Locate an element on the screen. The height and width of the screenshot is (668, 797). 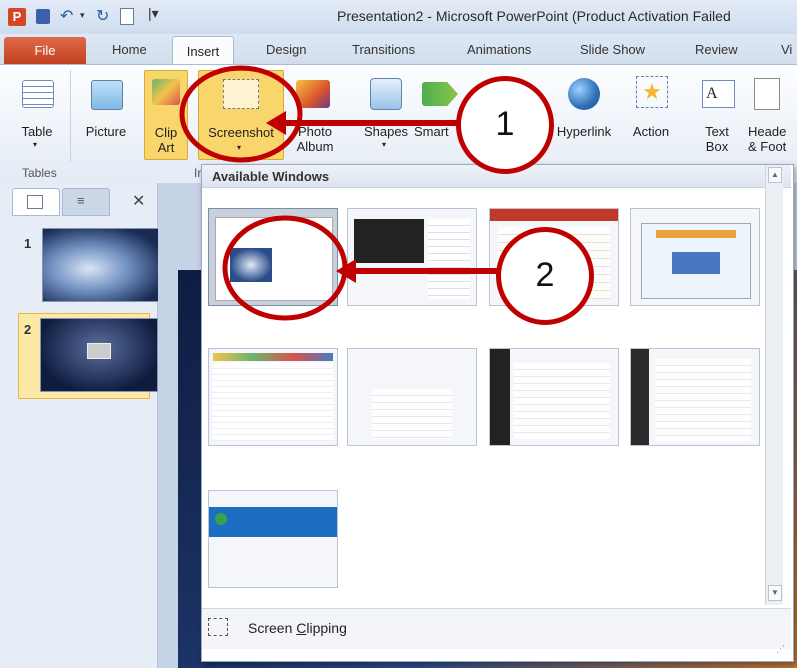
annotation-circle-window is located at coordinates (285, 268).